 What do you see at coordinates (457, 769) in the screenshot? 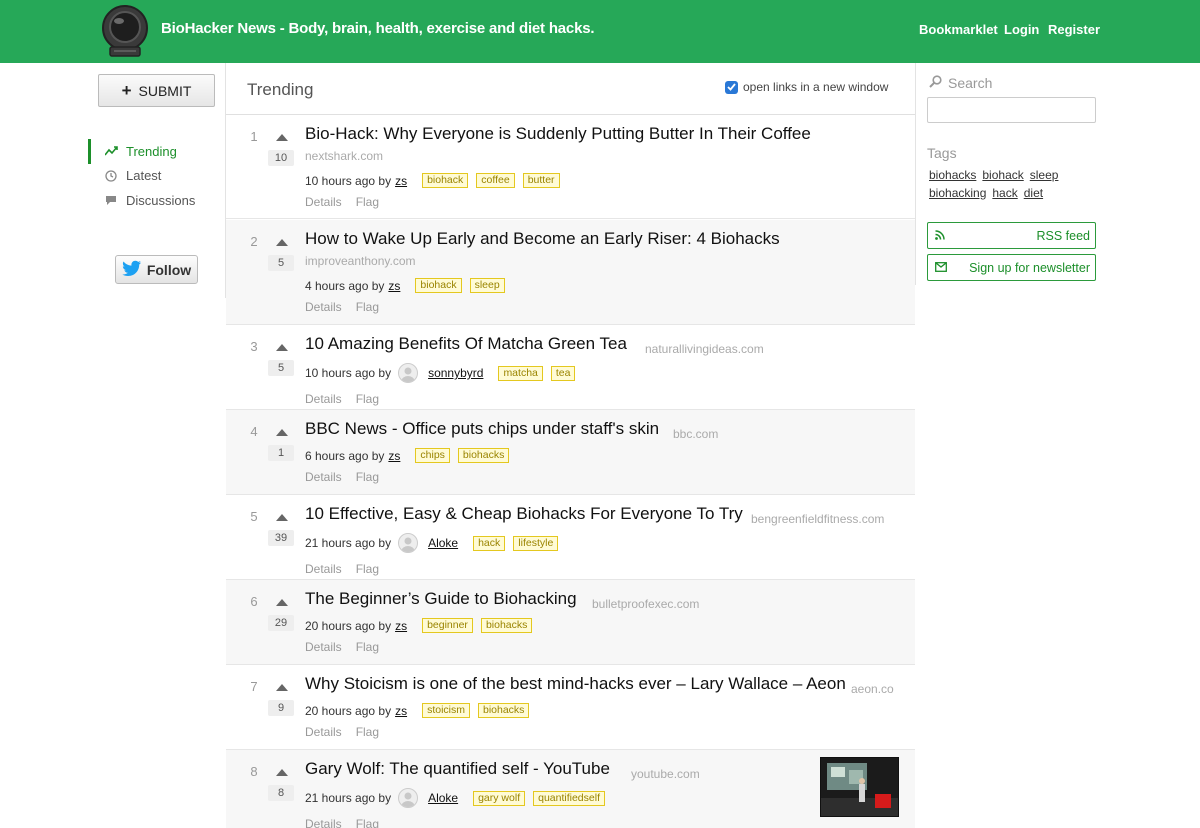
I see `story-title: Gary Wolf: The quantified self - YouTube` at bounding box center [457, 769].